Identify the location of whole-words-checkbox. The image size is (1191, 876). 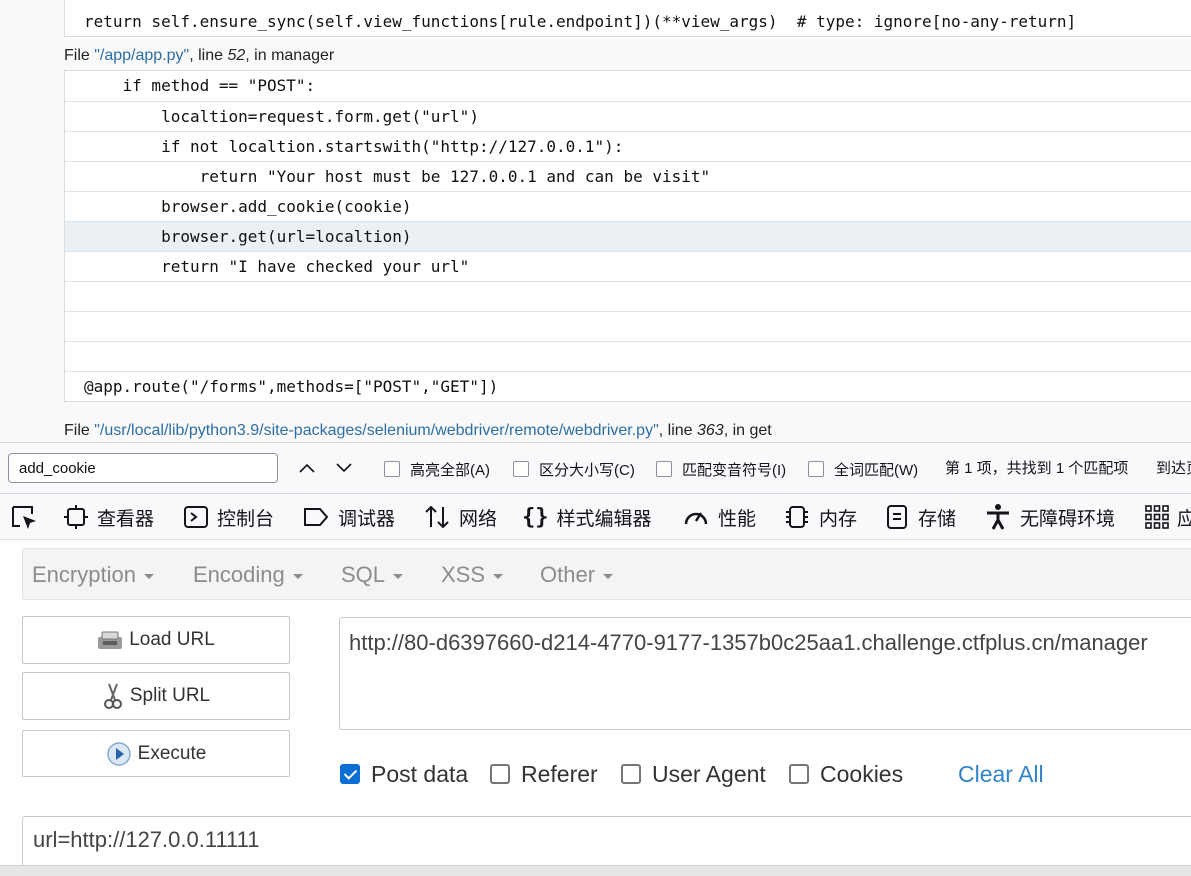
(816, 469).